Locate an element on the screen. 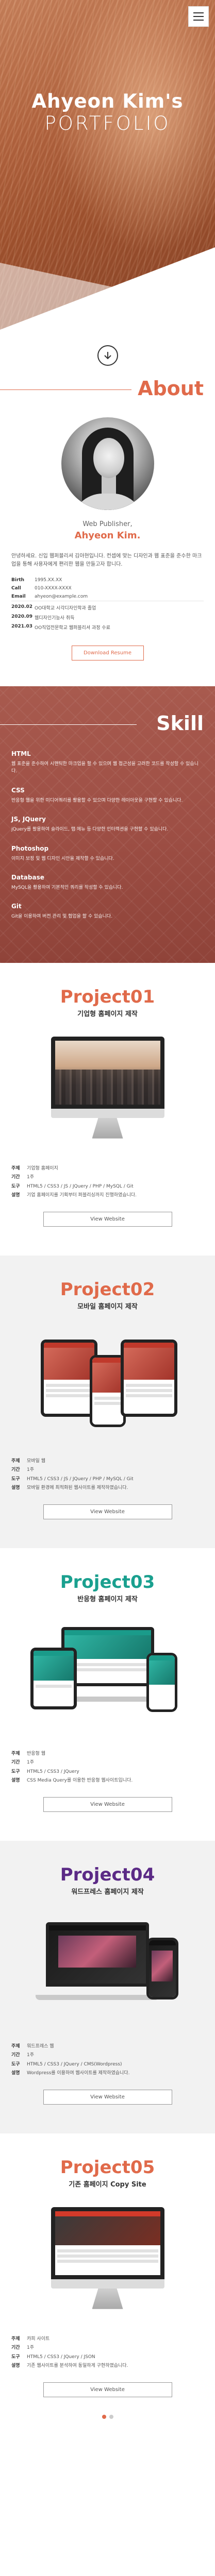  skill-heading-wrap: Skill is located at coordinates (102, 724).